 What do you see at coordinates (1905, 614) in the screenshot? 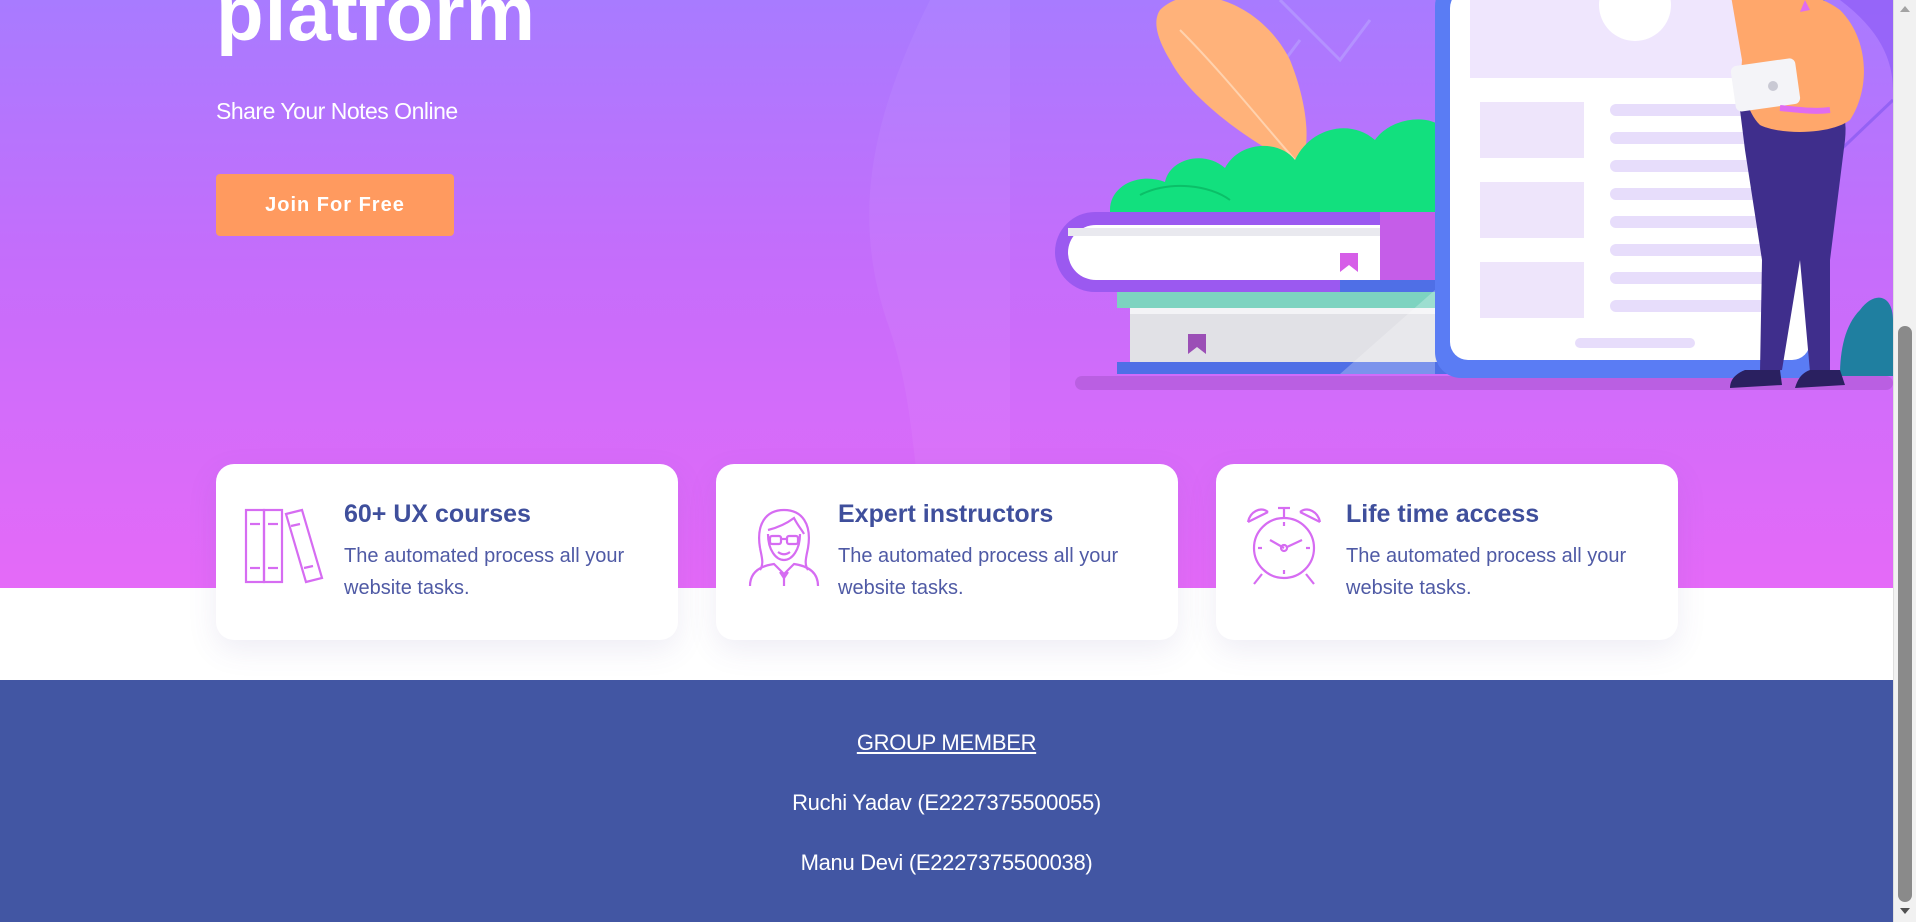
I see `scrollbar-thumb` at bounding box center [1905, 614].